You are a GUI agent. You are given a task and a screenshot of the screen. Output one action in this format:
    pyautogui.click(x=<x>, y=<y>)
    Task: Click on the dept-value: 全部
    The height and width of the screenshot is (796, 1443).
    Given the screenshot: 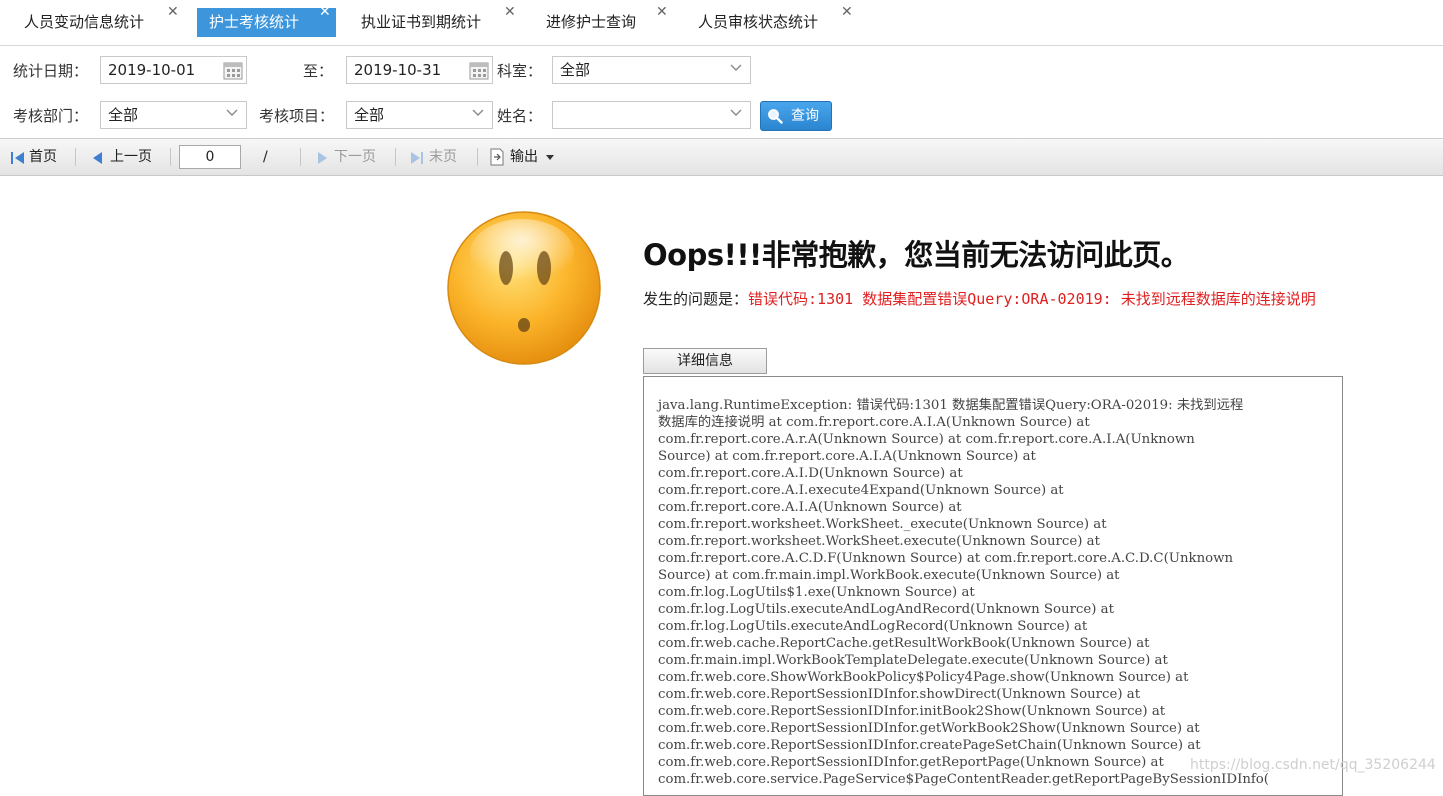 What is the action you would take?
    pyautogui.click(x=575, y=70)
    